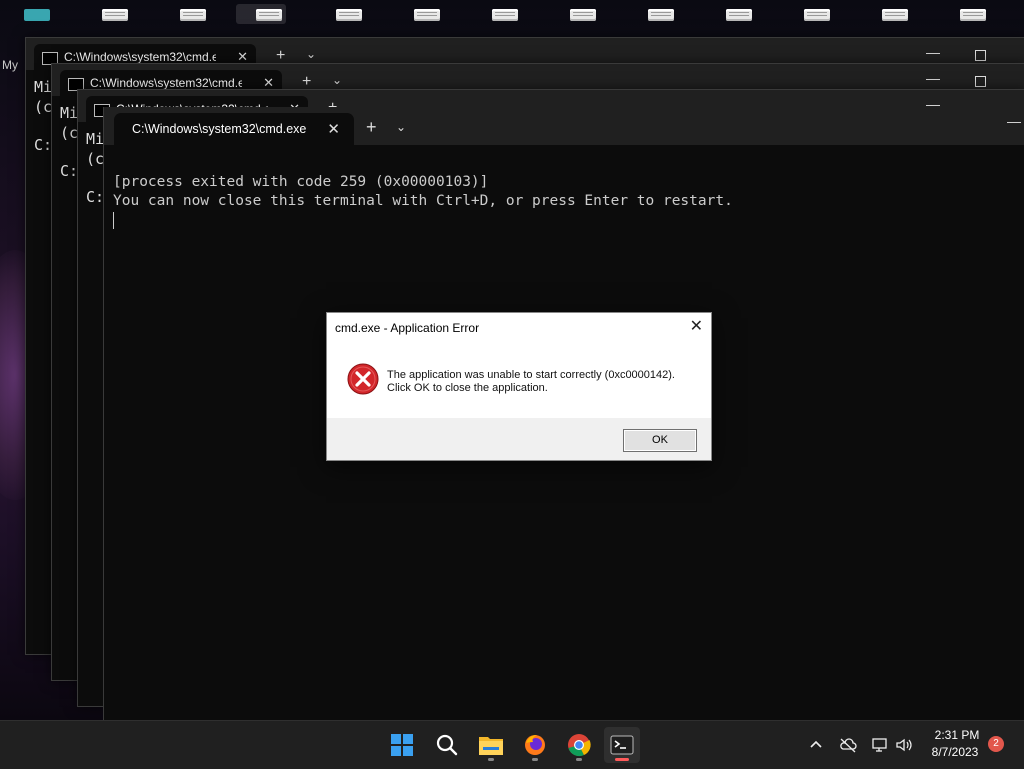  I want to click on desktop-label: My, so click(10, 65).